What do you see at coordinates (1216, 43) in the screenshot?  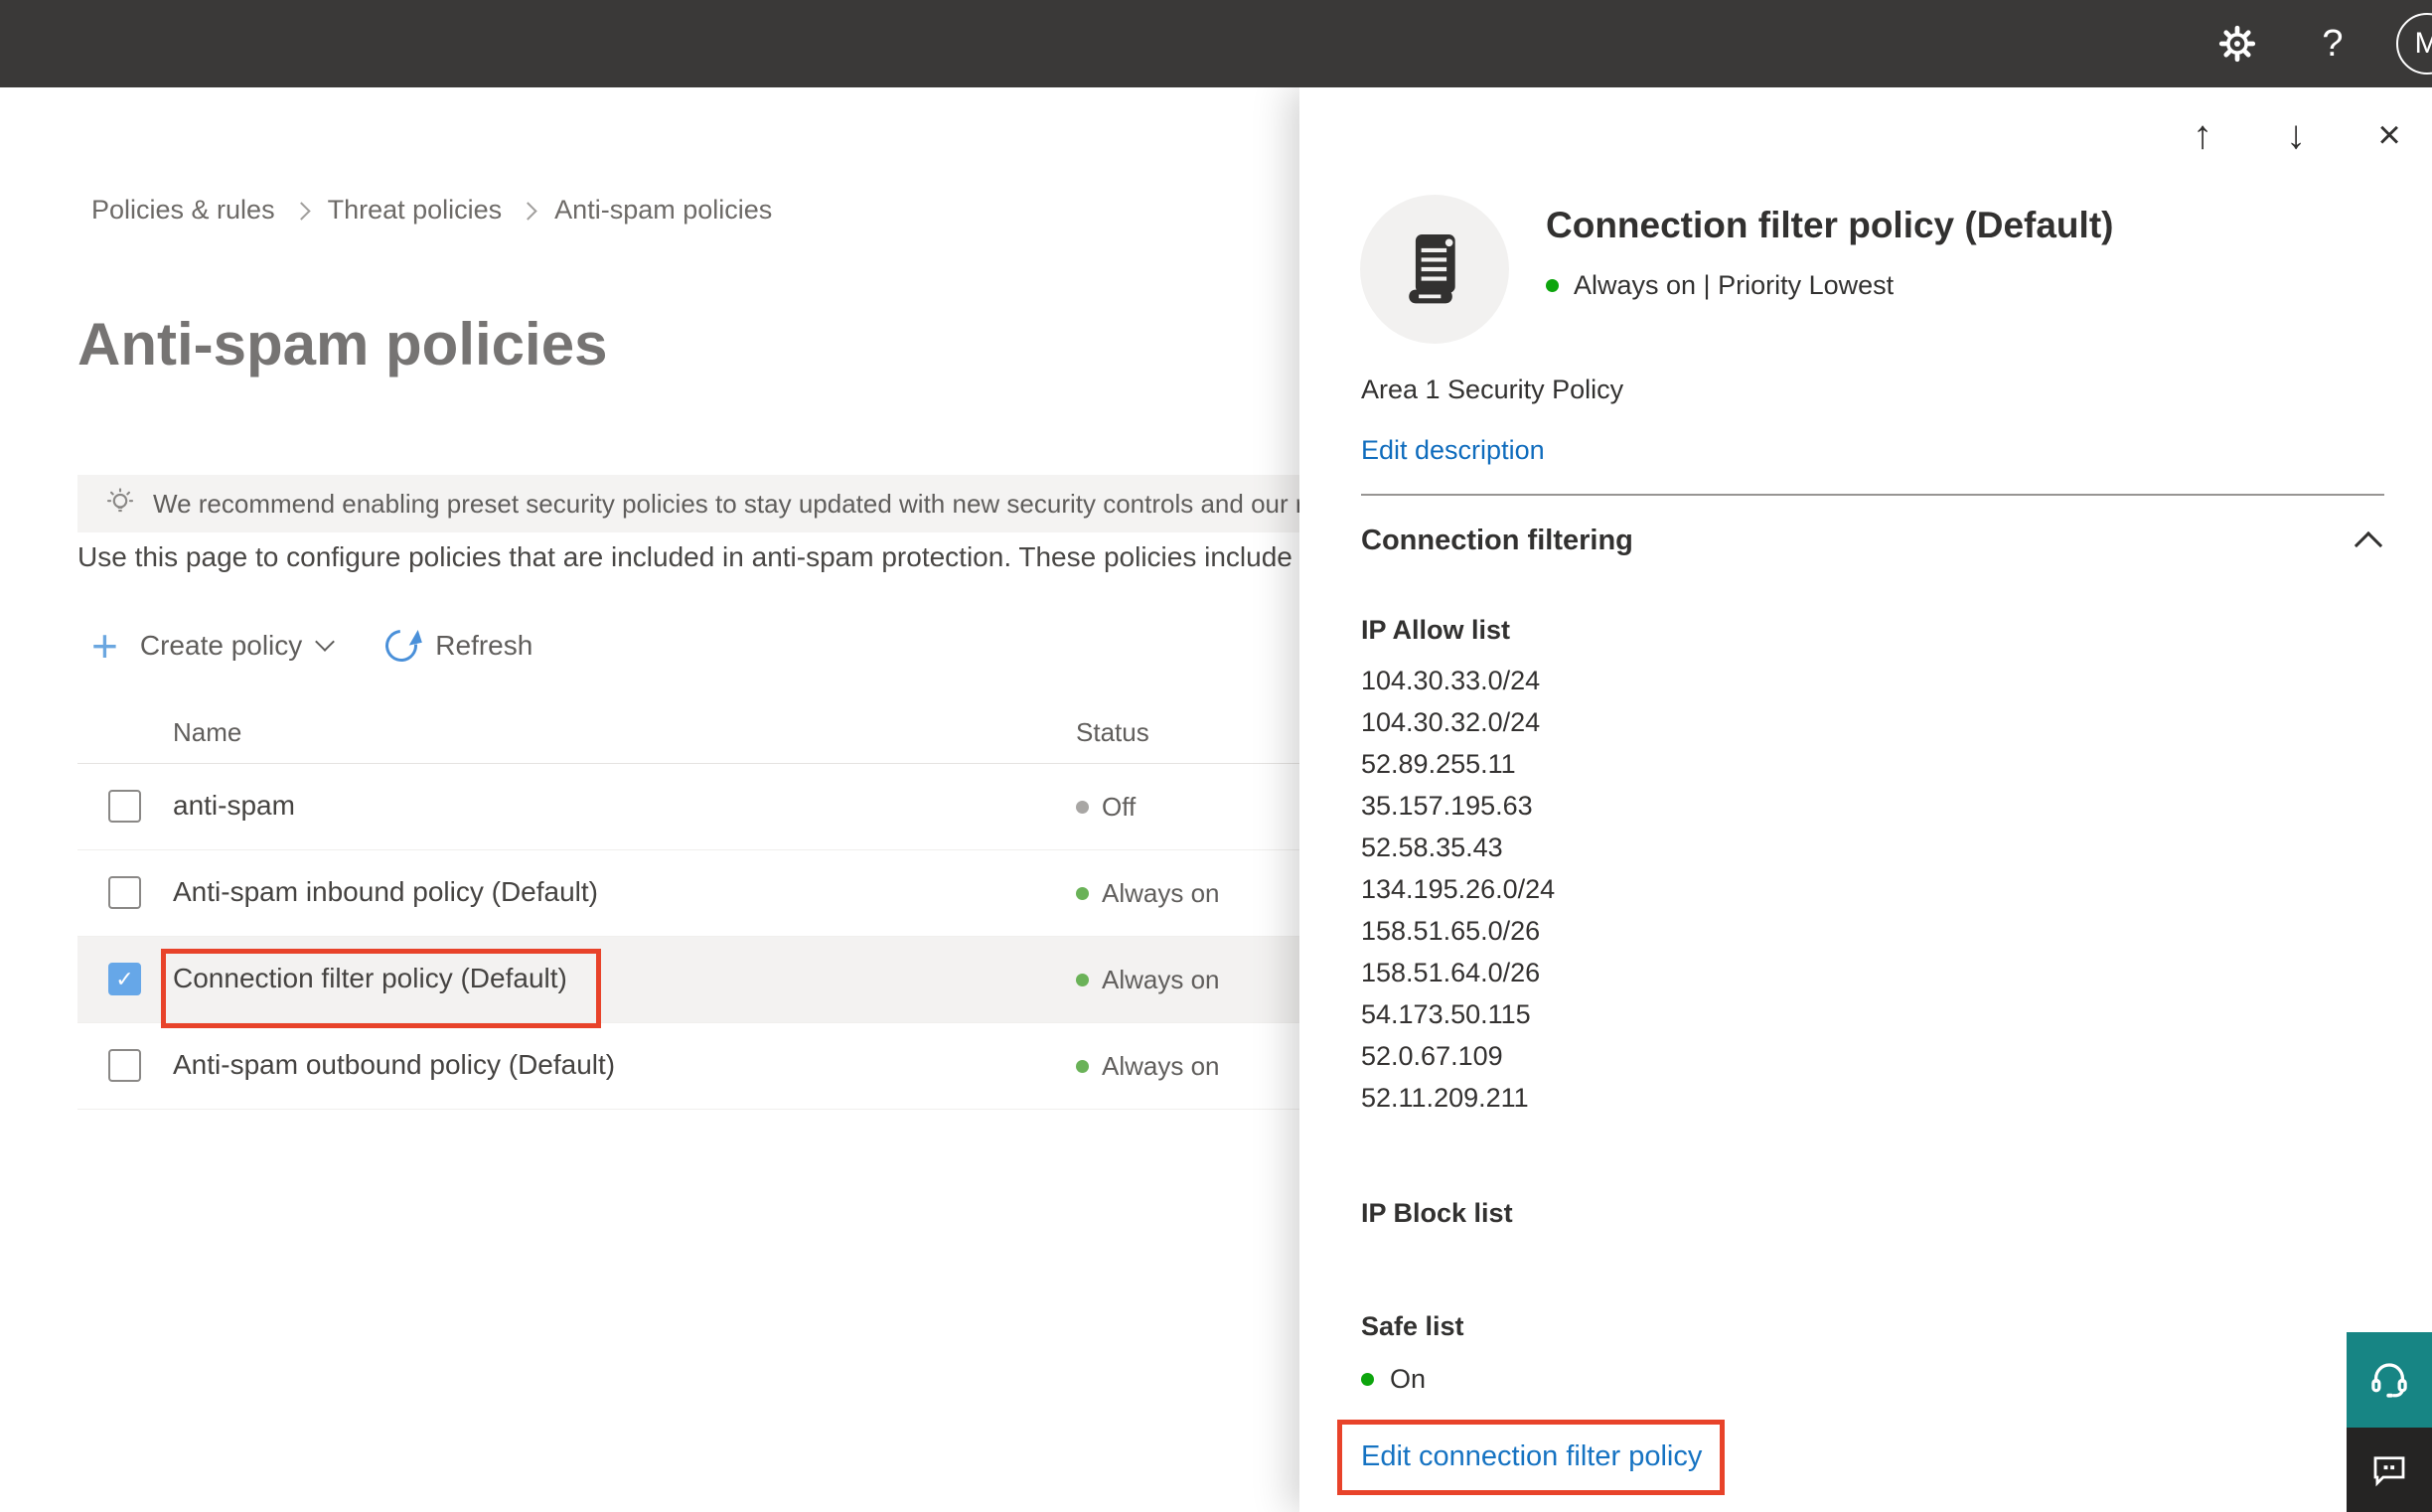 I see `top-app-bar: ? M` at bounding box center [1216, 43].